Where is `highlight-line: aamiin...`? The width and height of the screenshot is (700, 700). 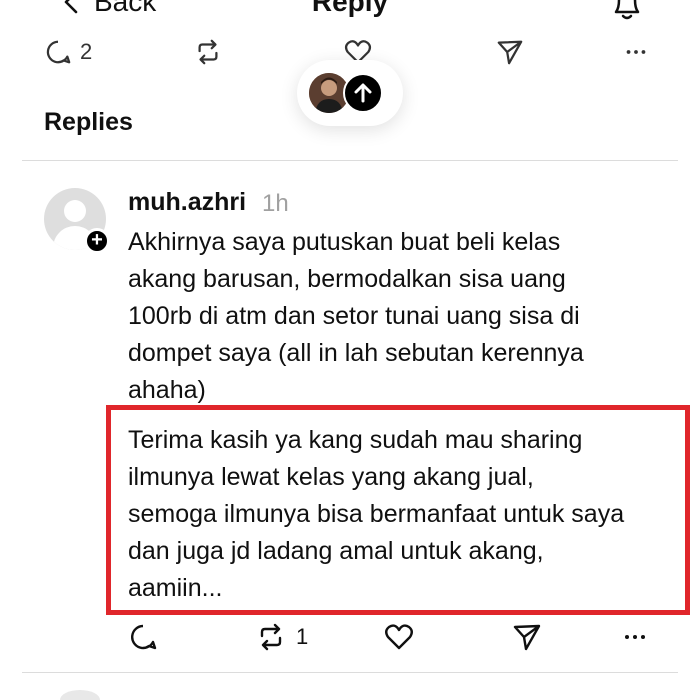 highlight-line: aamiin... is located at coordinates (175, 588).